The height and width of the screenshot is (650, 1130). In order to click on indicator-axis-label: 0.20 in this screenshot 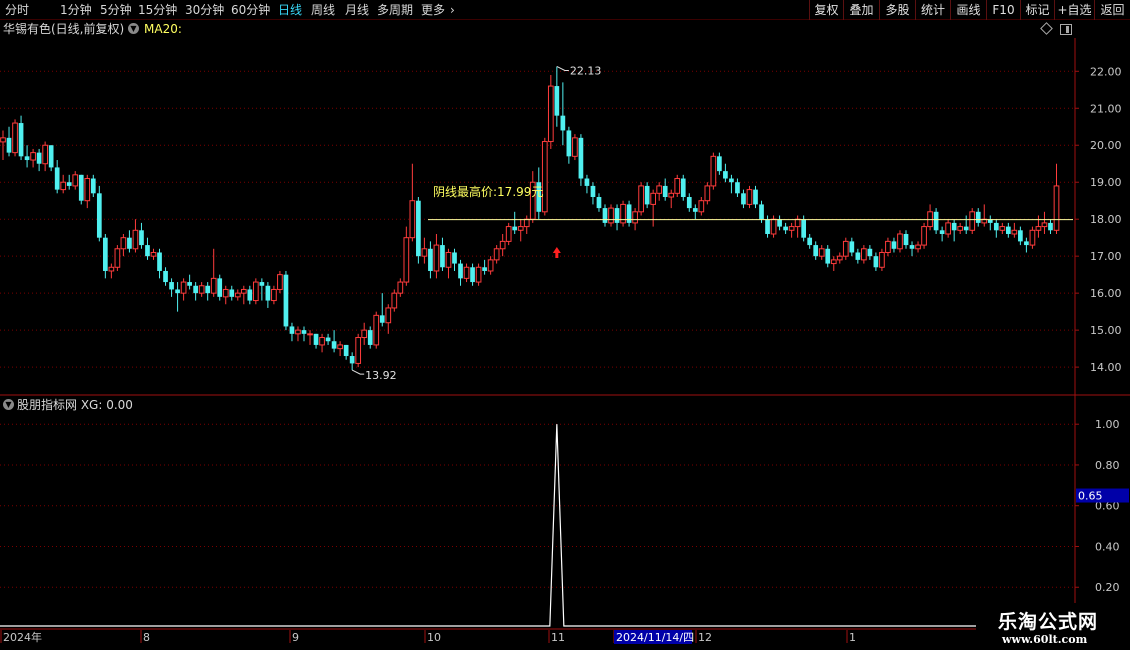, I will do `click(1107, 587)`.